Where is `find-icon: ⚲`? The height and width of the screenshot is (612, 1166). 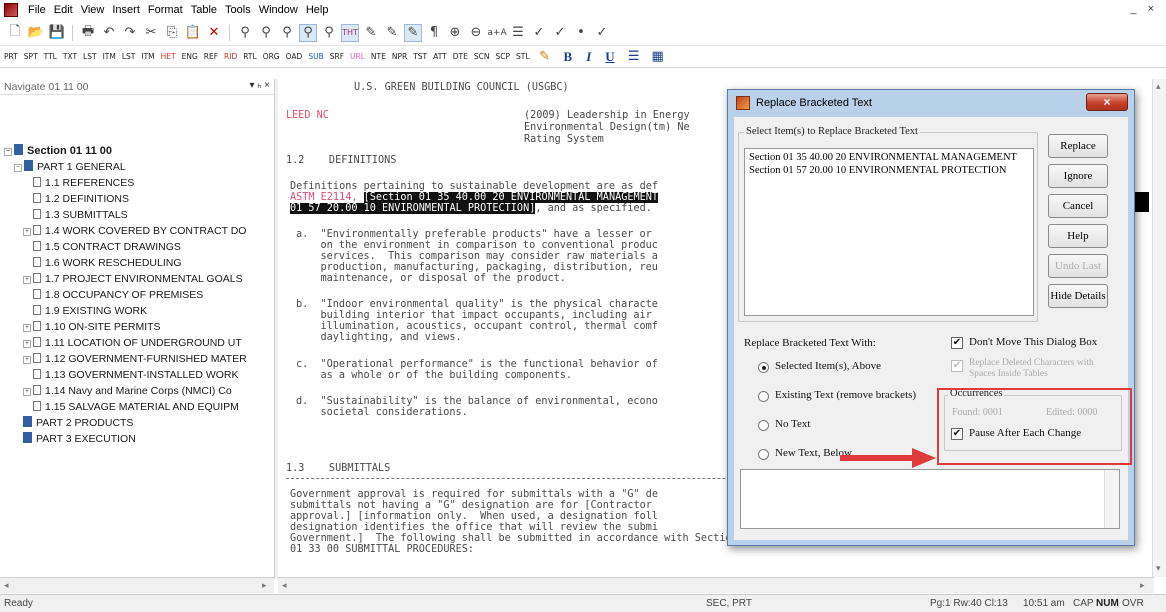 find-icon: ⚲ is located at coordinates (245, 33).